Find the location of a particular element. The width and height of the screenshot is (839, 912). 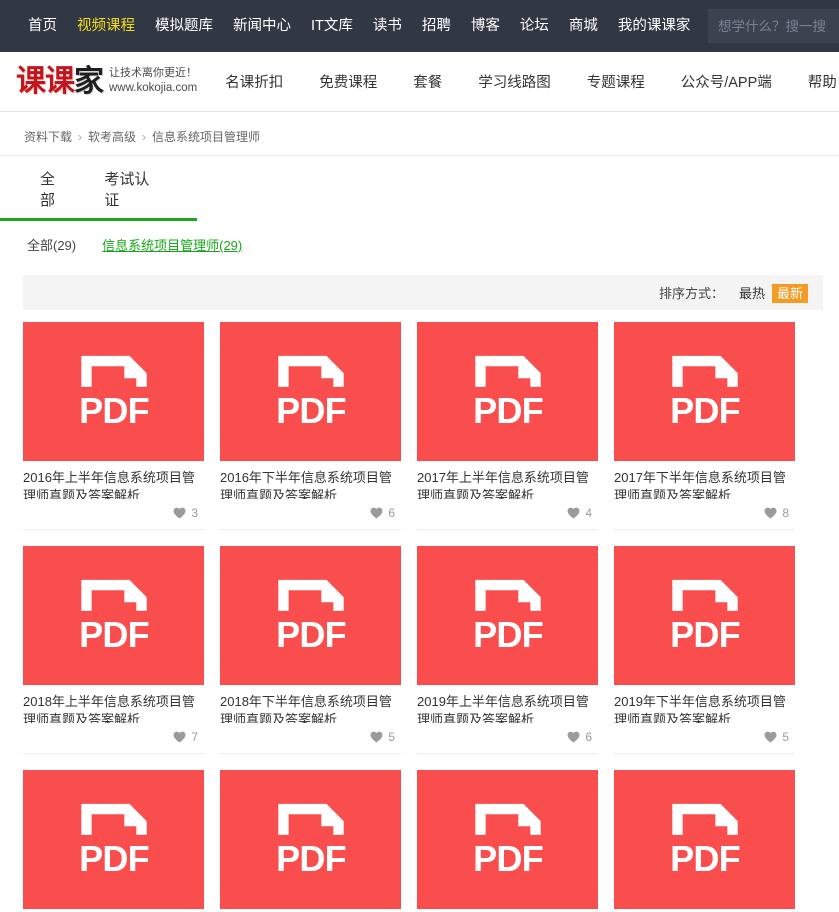

main-navigation: 名课折扣 免费课程 套餐 学习线路图 专题课程 公众号/APP端 帮助 is located at coordinates (531, 81).